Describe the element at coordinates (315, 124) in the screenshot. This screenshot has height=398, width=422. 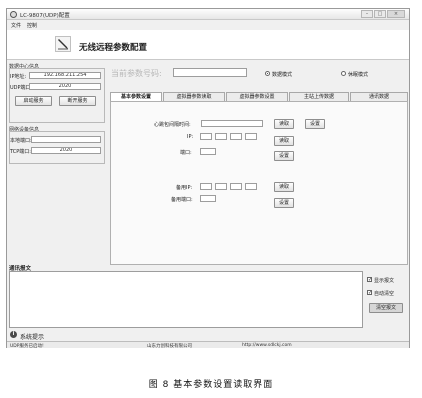
I see `set-heartbeat-button: 设置` at that location.